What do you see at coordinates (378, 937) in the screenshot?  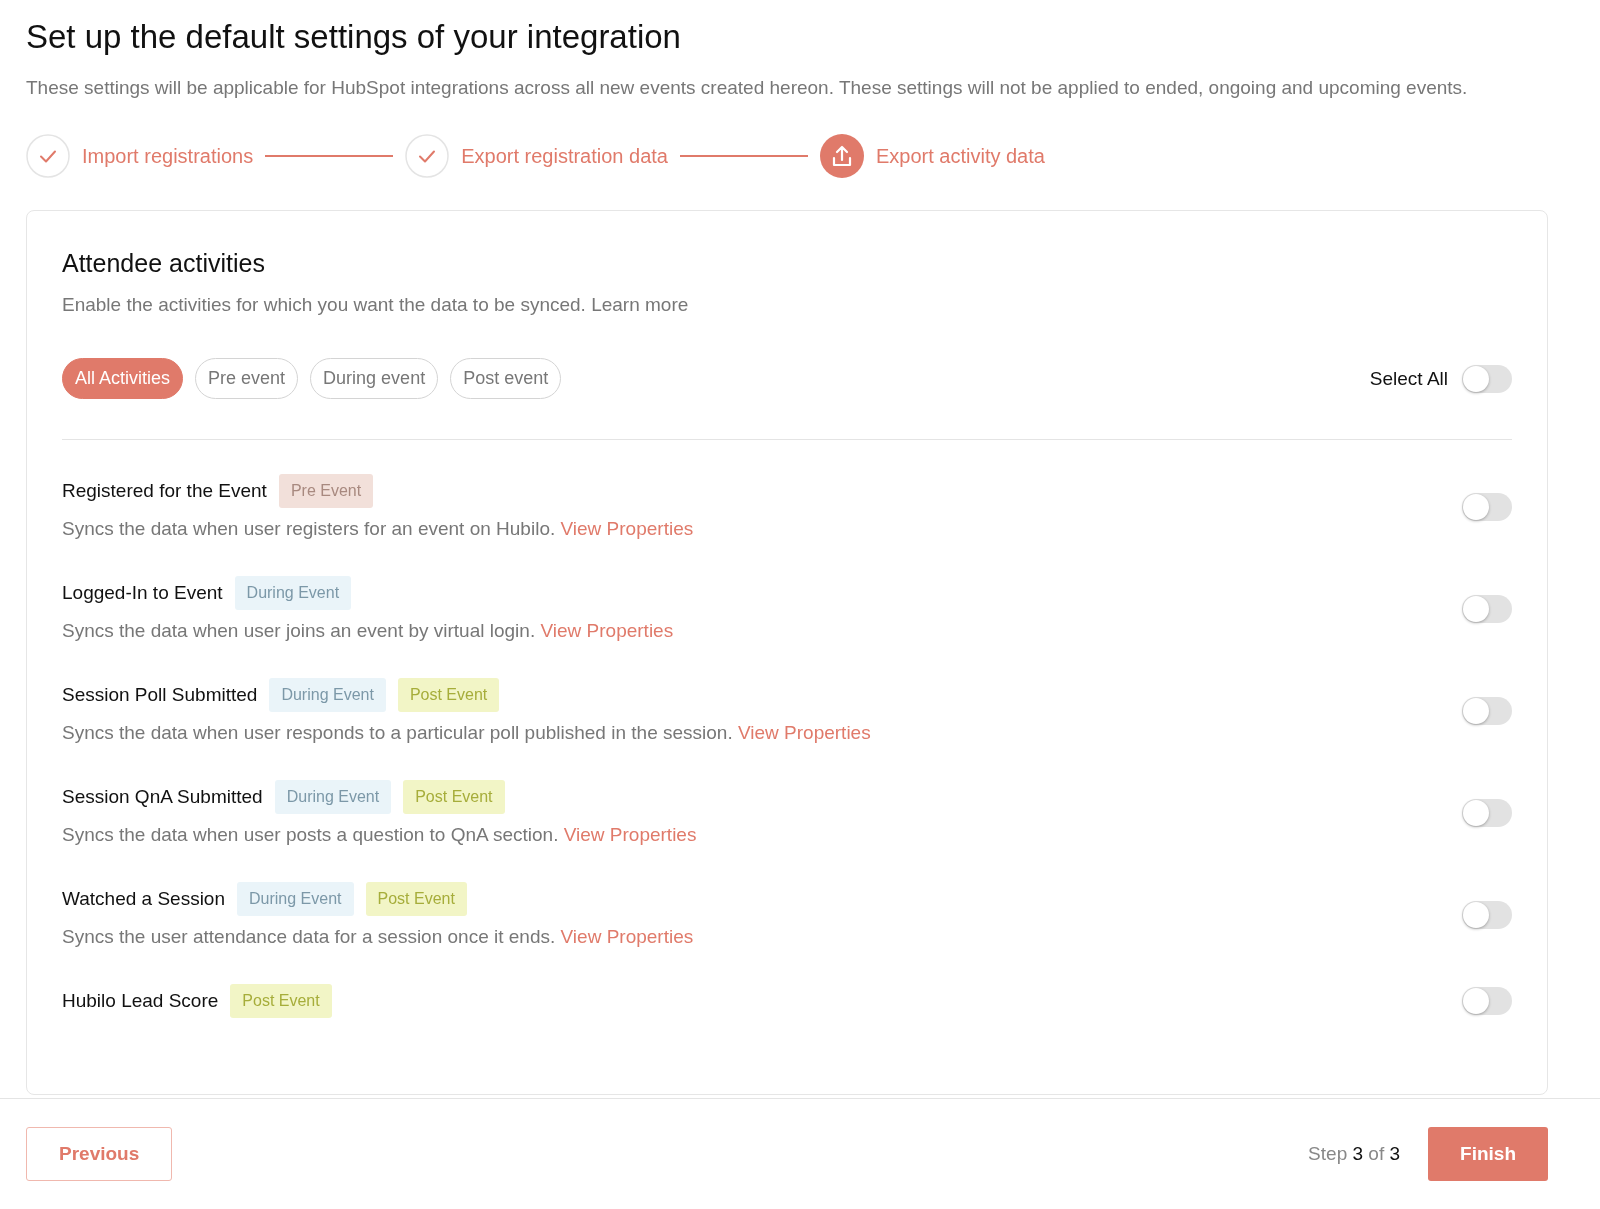 I see `activity-description: Syncs the user attendance data for a session once it ends. View Properties` at bounding box center [378, 937].